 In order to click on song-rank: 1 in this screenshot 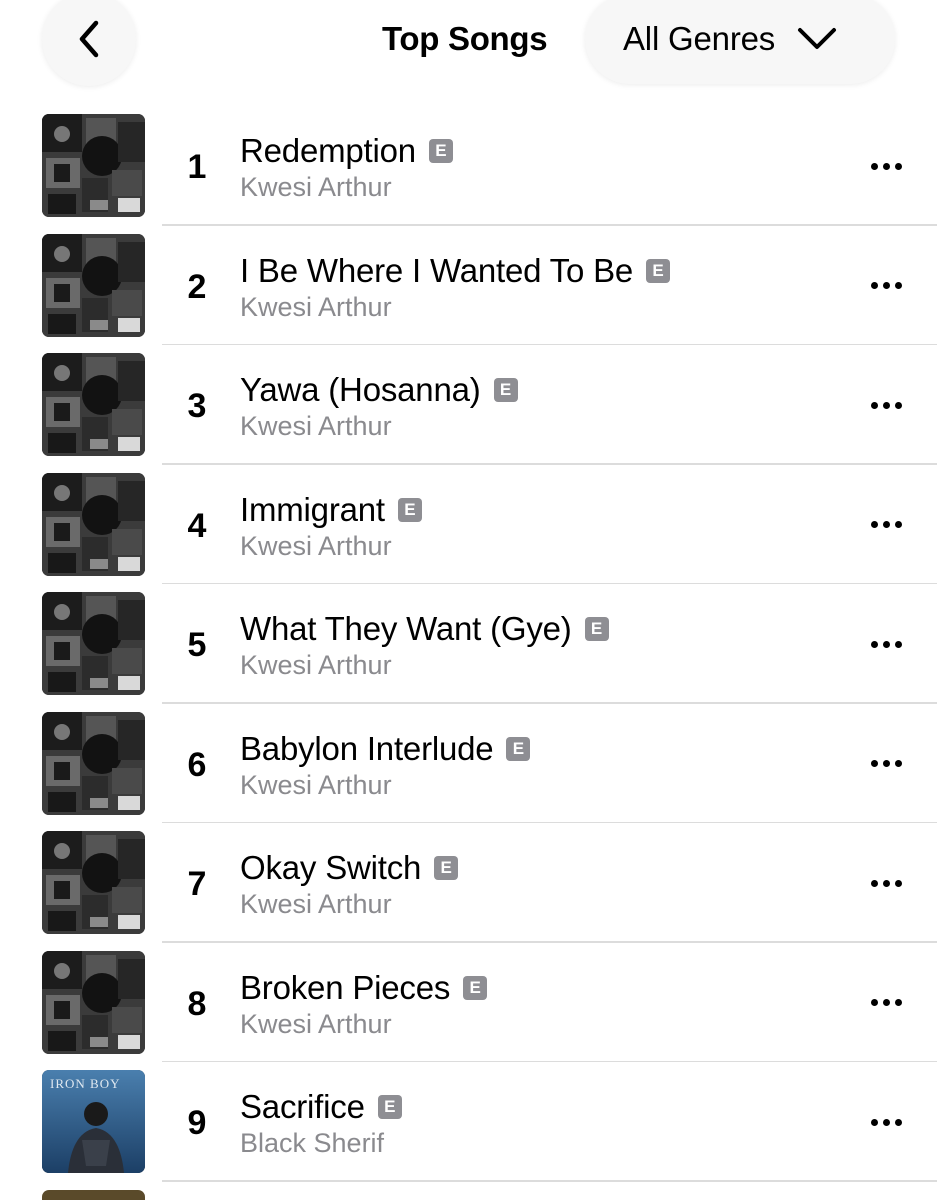, I will do `click(197, 167)`.